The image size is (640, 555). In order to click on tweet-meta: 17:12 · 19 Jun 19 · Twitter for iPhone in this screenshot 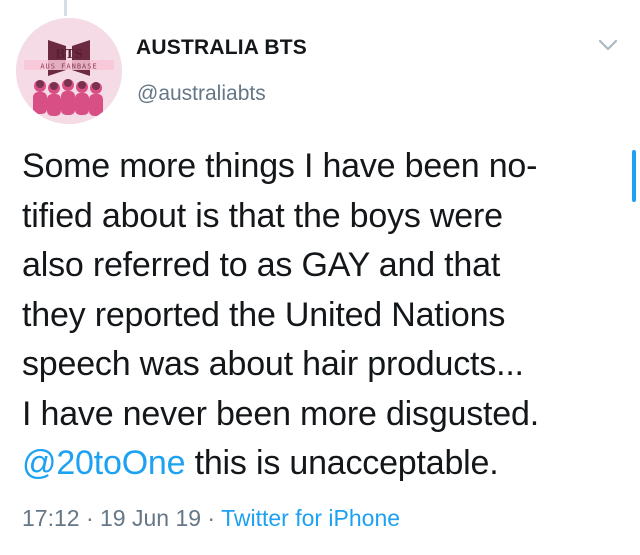, I will do `click(211, 518)`.